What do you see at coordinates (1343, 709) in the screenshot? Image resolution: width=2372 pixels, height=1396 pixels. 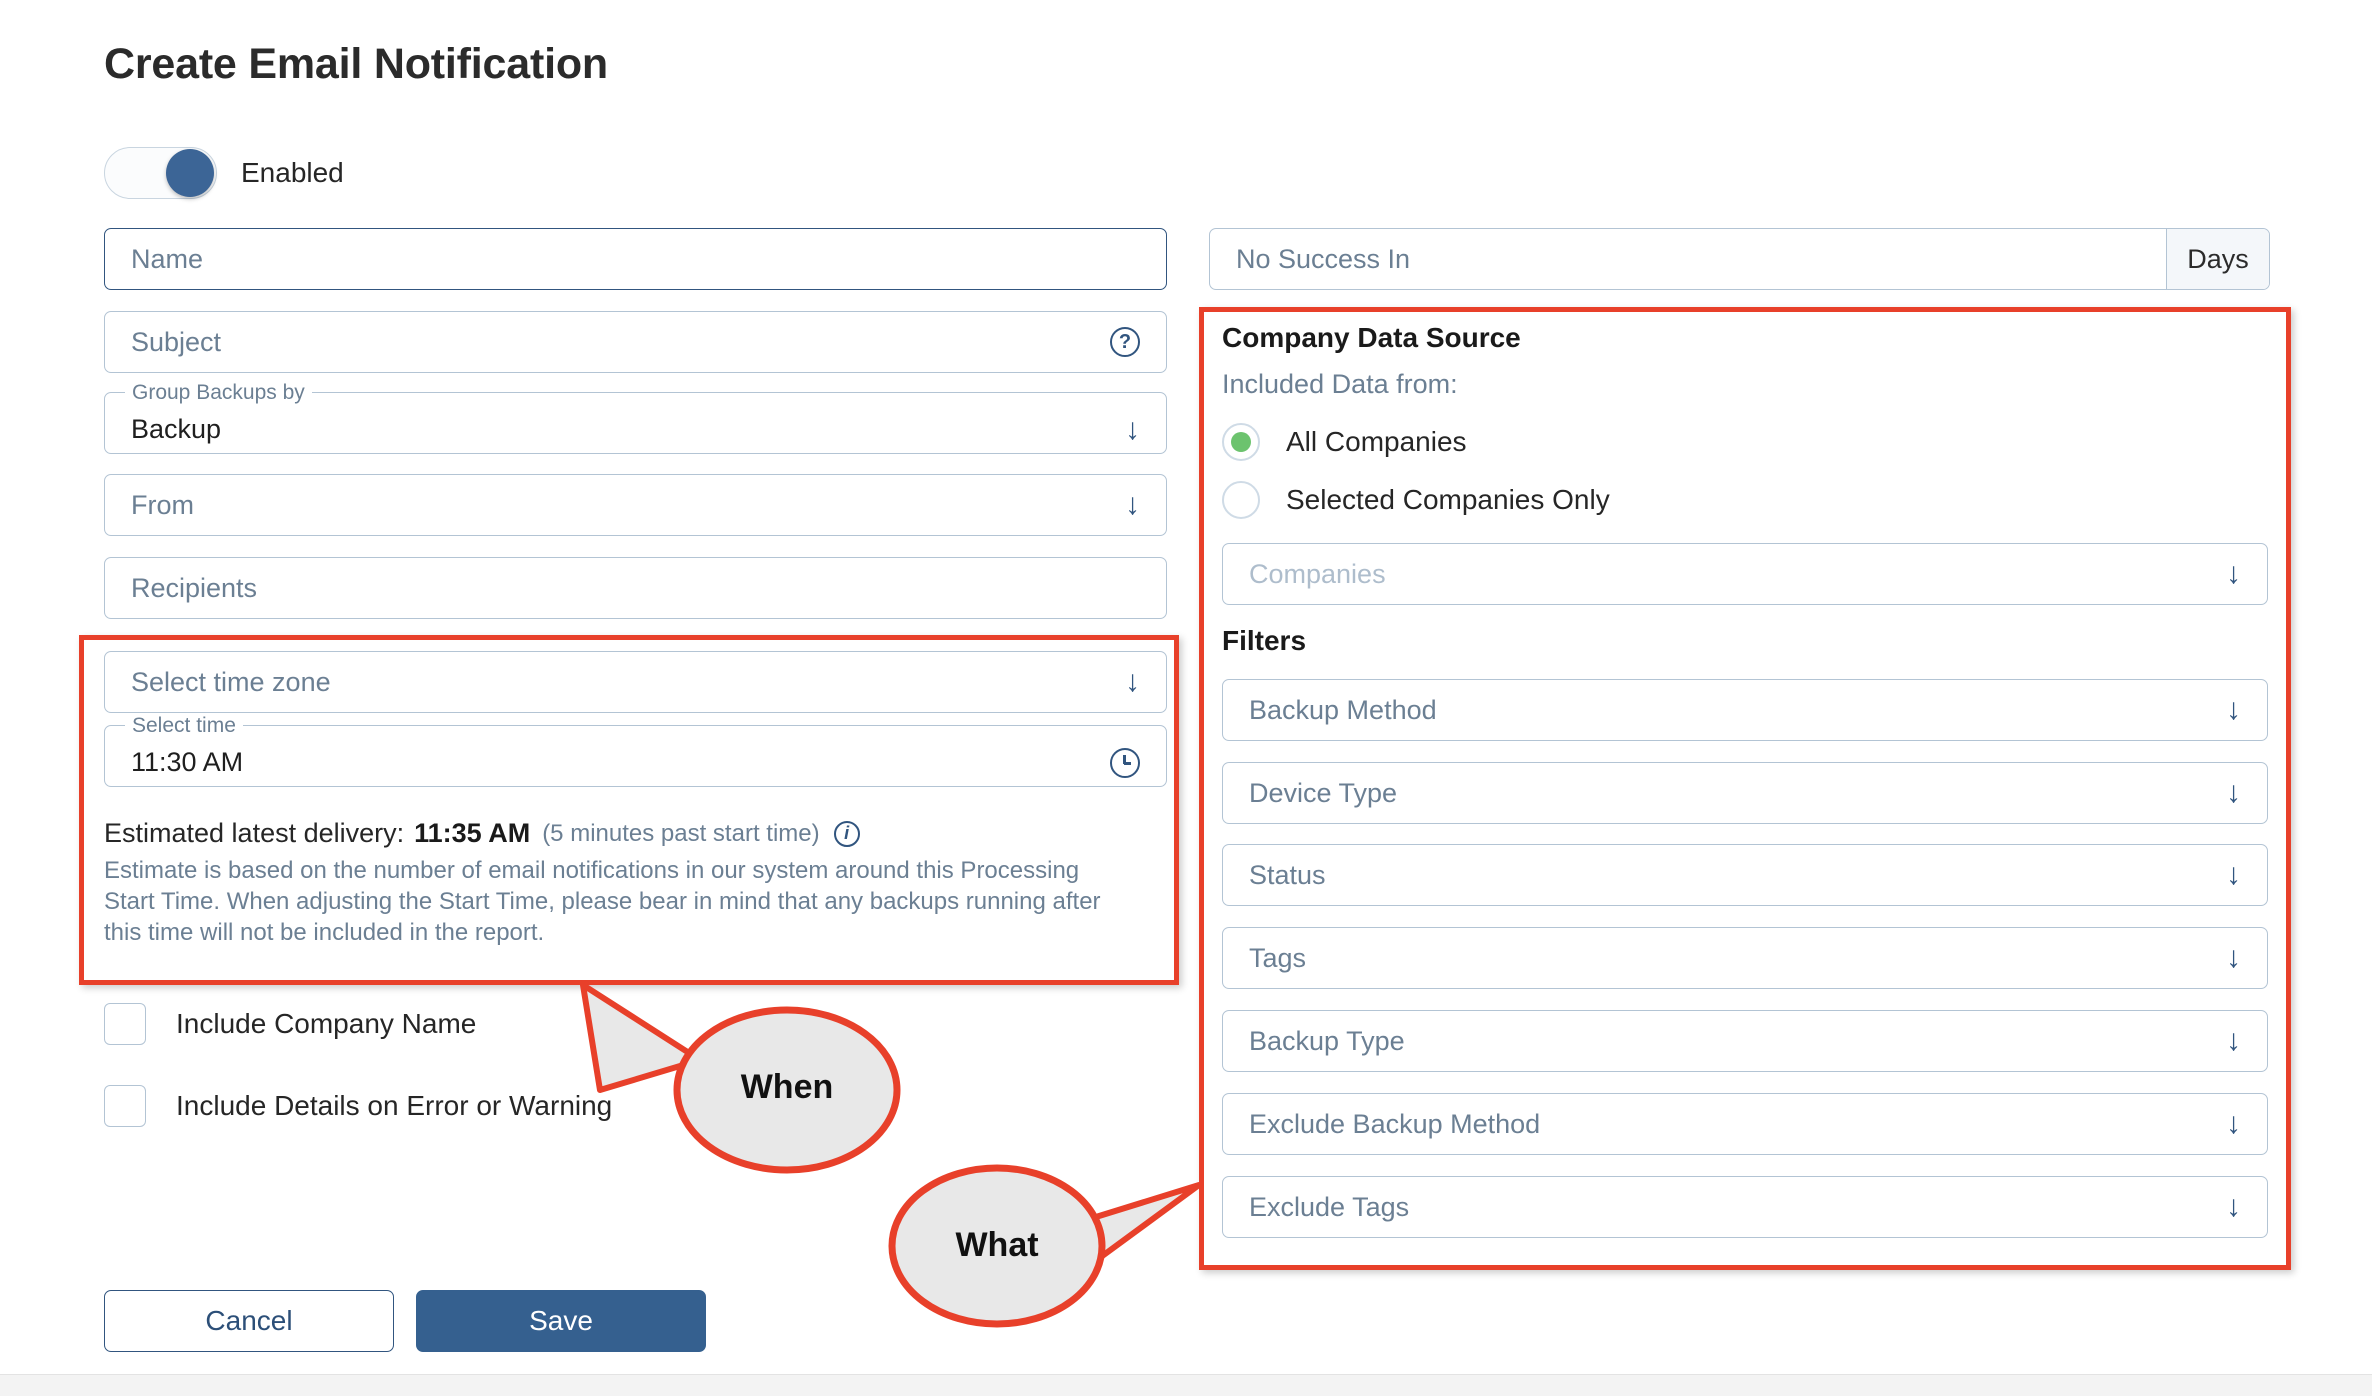 I see `filter-backup-method-placeholder: Backup Method` at bounding box center [1343, 709].